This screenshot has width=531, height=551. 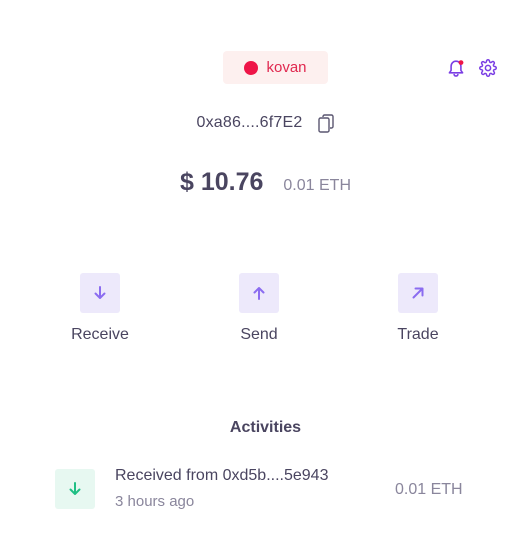 I want to click on send-button: Send, so click(x=259, y=308).